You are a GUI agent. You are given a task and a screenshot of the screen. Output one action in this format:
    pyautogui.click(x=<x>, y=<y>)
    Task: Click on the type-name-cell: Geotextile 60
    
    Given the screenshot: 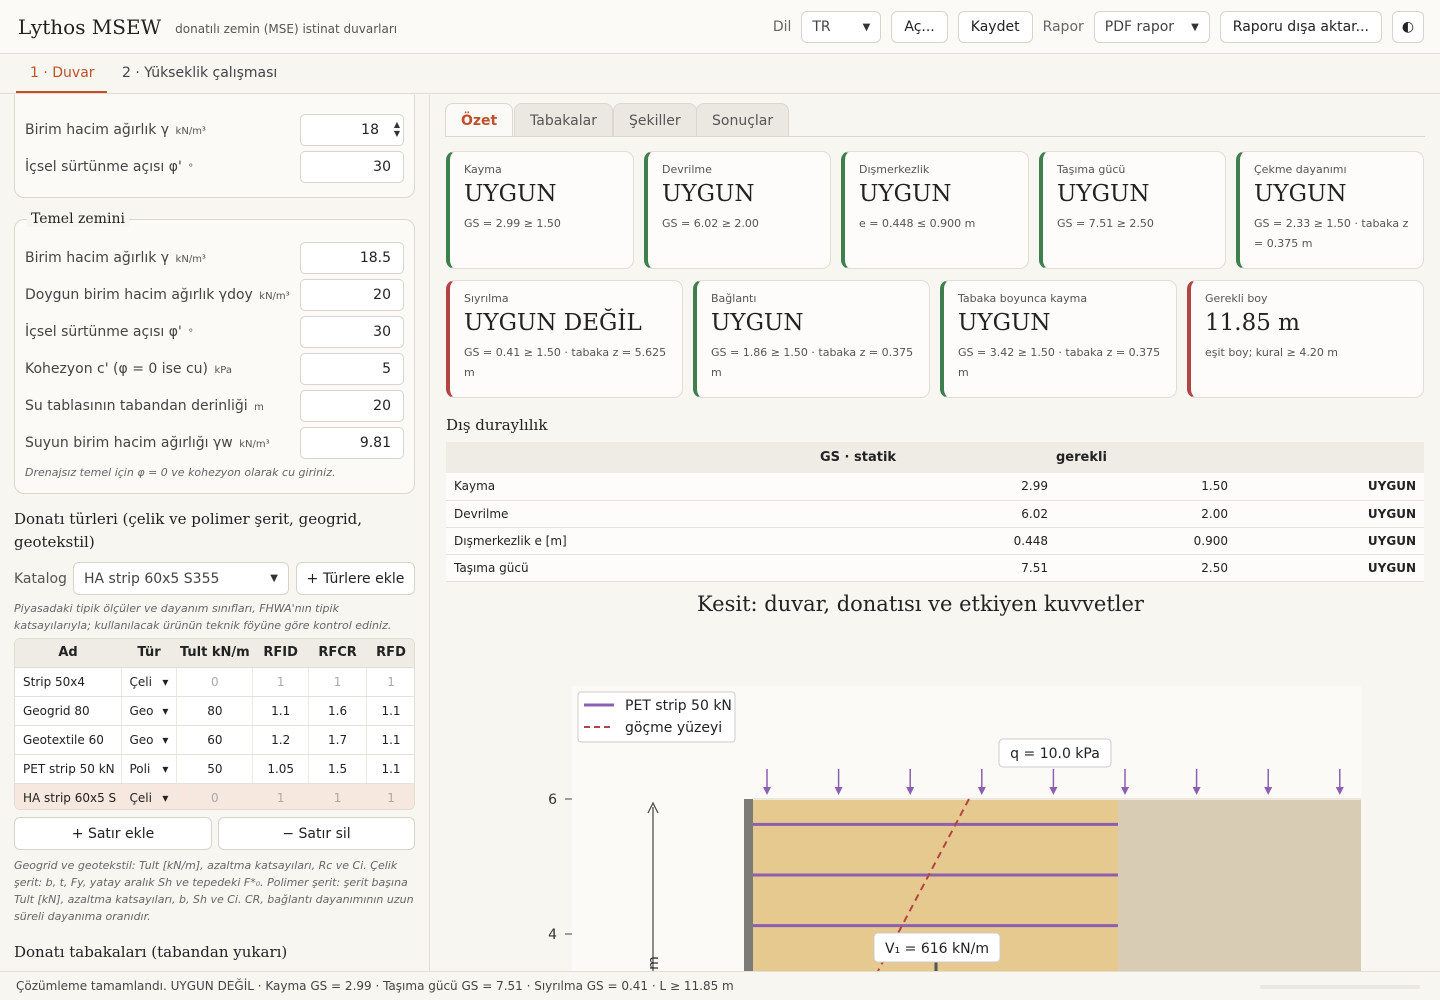 What is the action you would take?
    pyautogui.click(x=68, y=740)
    